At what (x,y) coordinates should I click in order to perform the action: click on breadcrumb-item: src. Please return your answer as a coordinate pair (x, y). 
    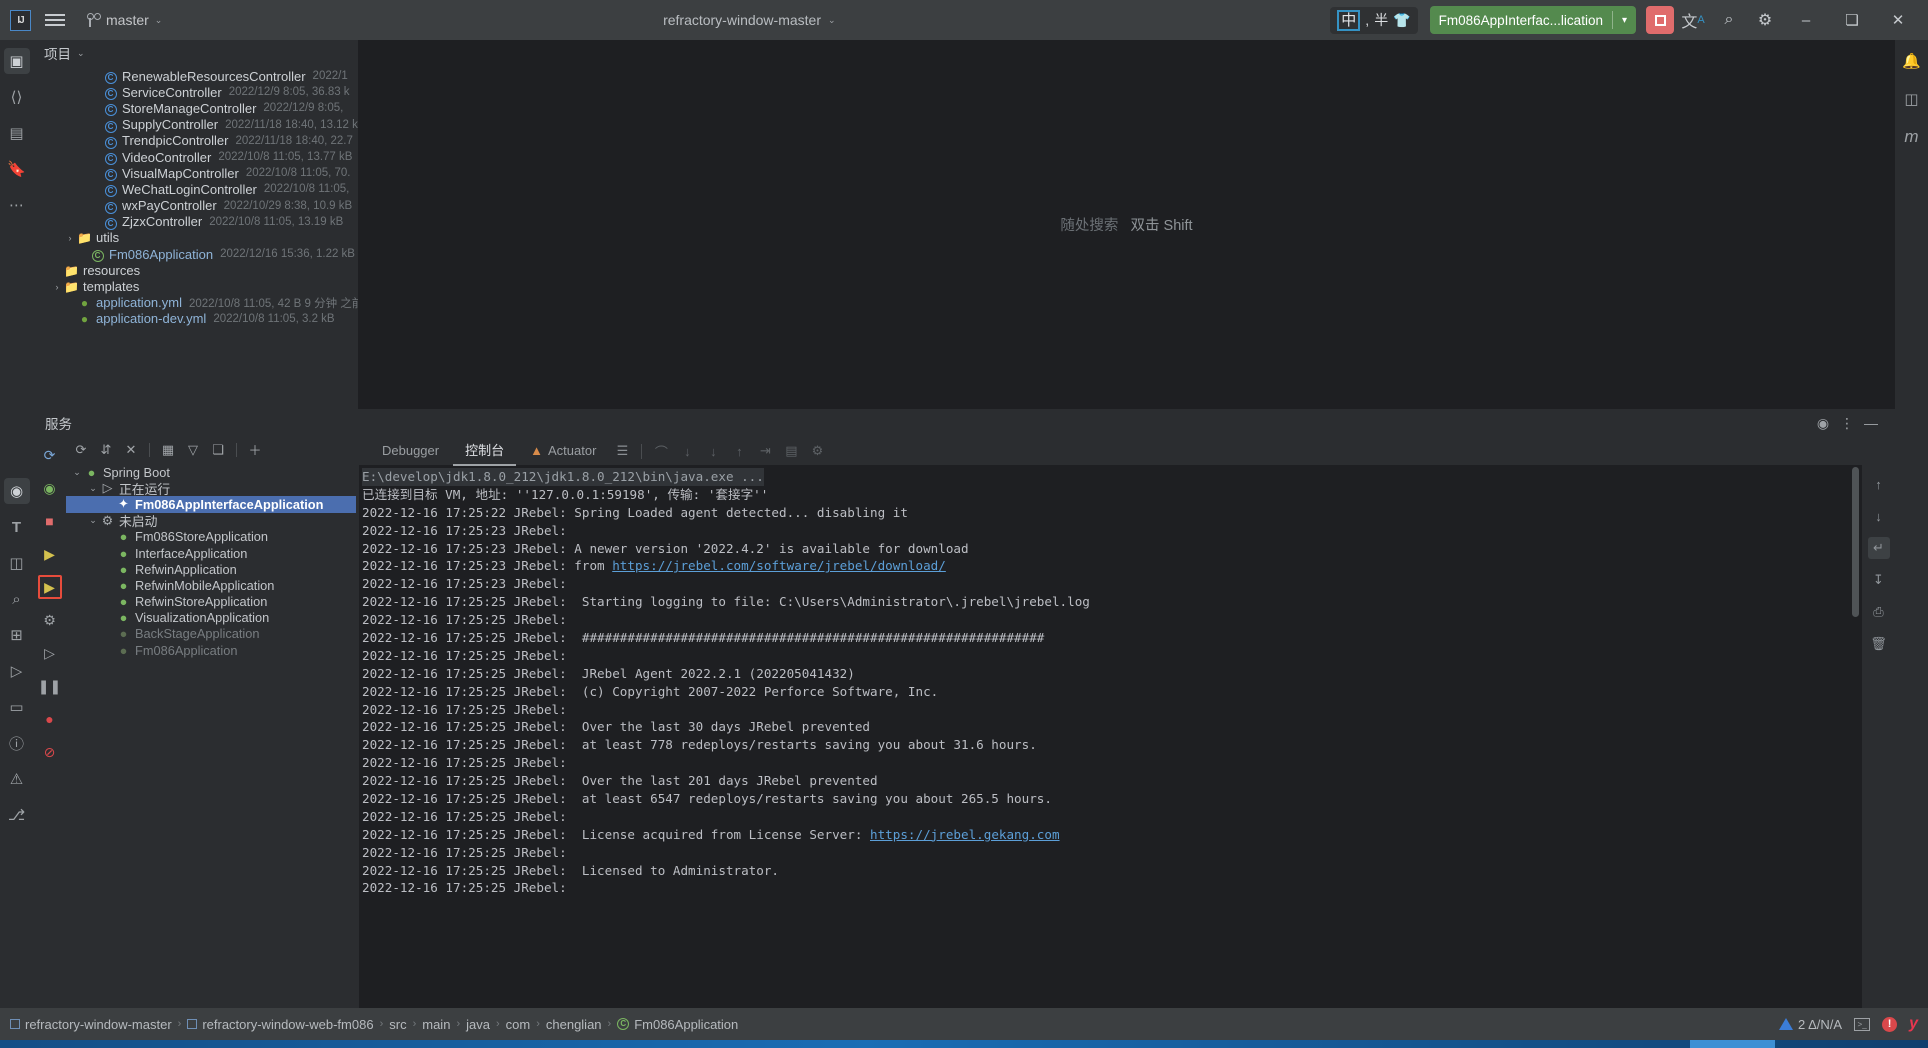
    Looking at the image, I should click on (397, 1024).